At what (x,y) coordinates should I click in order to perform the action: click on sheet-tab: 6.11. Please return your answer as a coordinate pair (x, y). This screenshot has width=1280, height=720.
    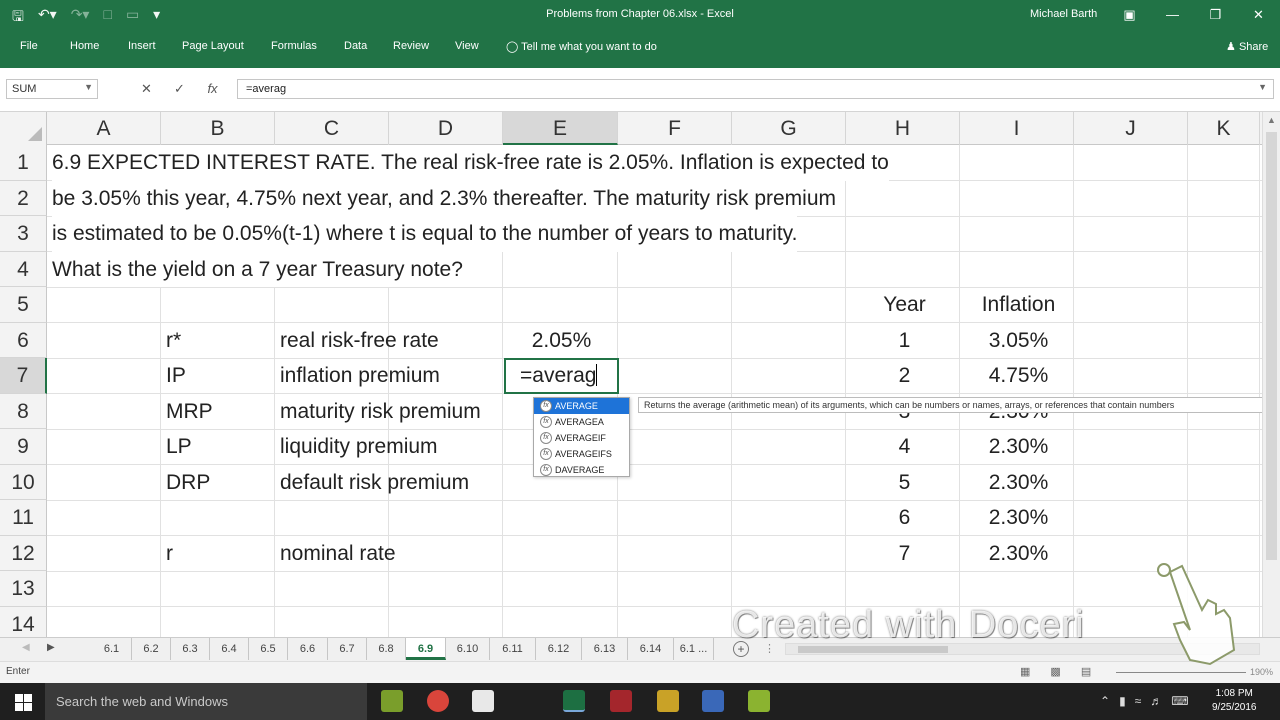
    Looking at the image, I should click on (513, 649).